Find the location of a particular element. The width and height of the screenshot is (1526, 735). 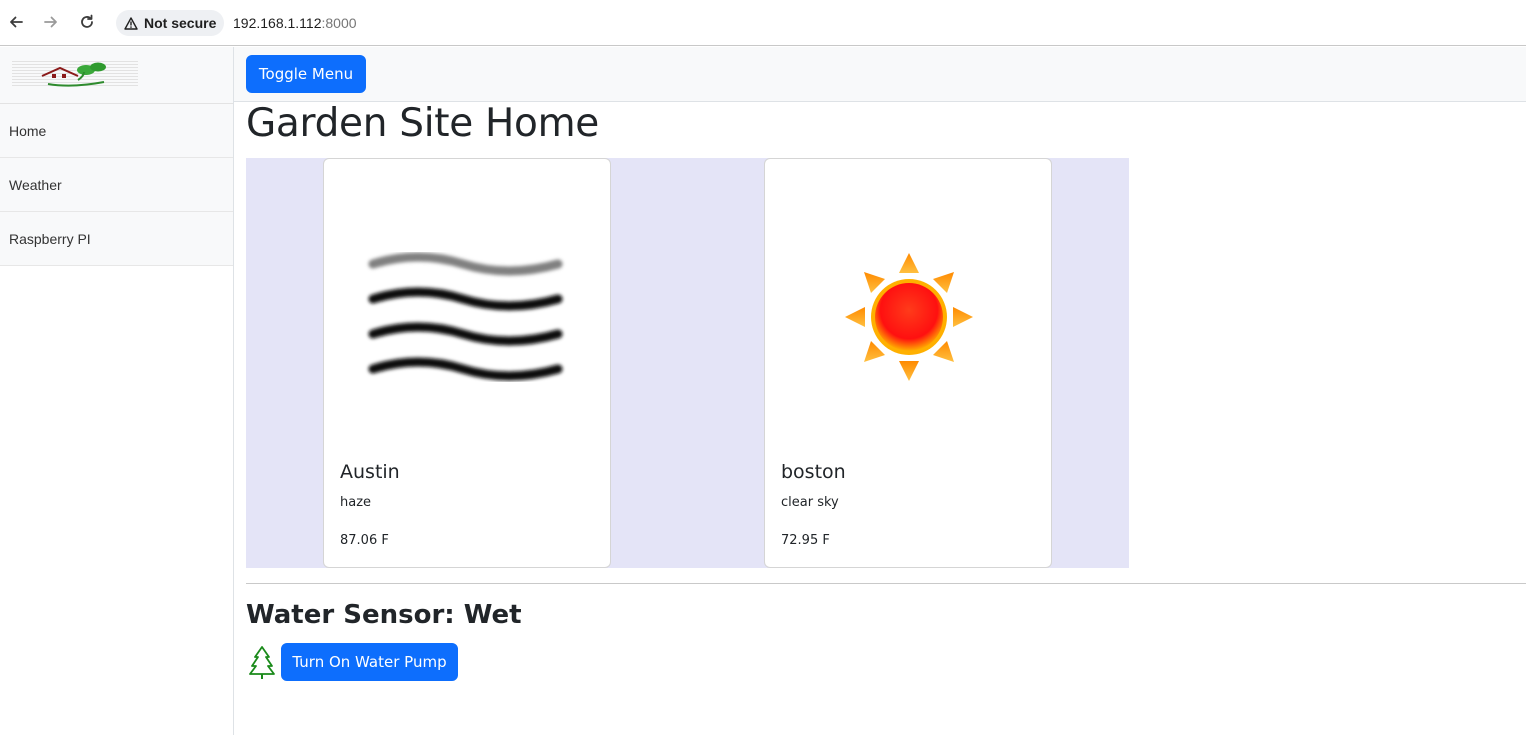

url-port: :8000 is located at coordinates (339, 23).